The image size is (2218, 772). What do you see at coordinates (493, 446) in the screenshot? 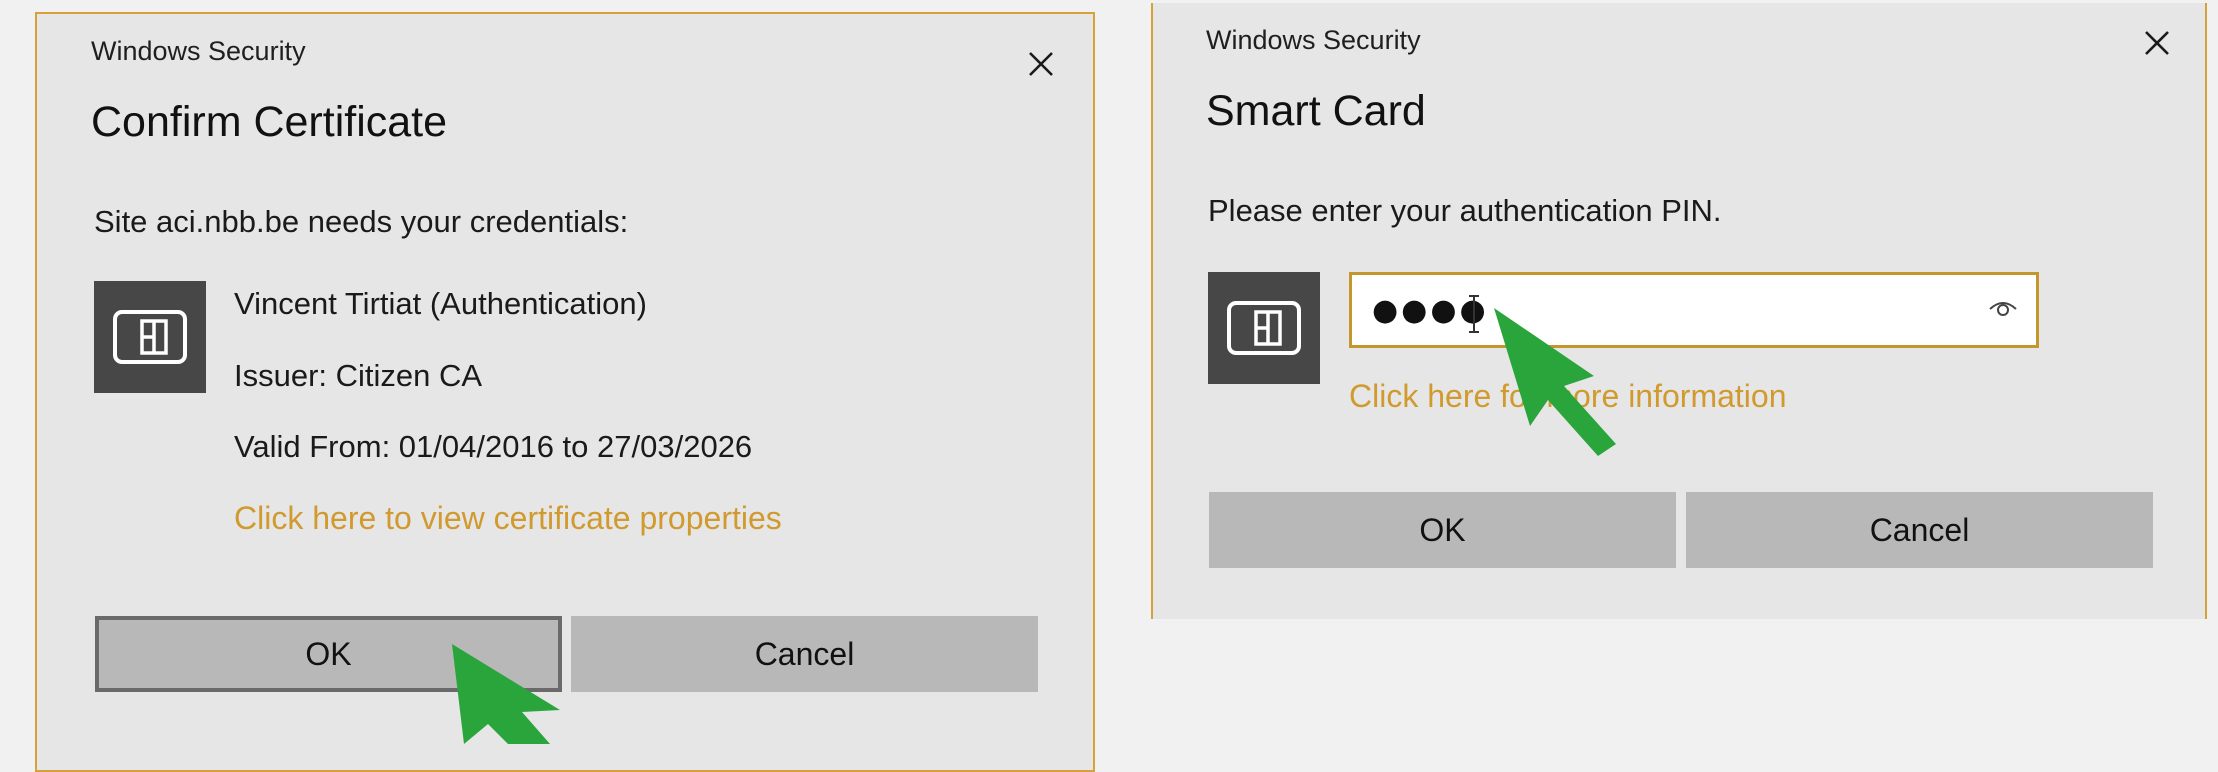
I see `certificate-validity: Valid From: 01/04/2016 to 27/03/2026` at bounding box center [493, 446].